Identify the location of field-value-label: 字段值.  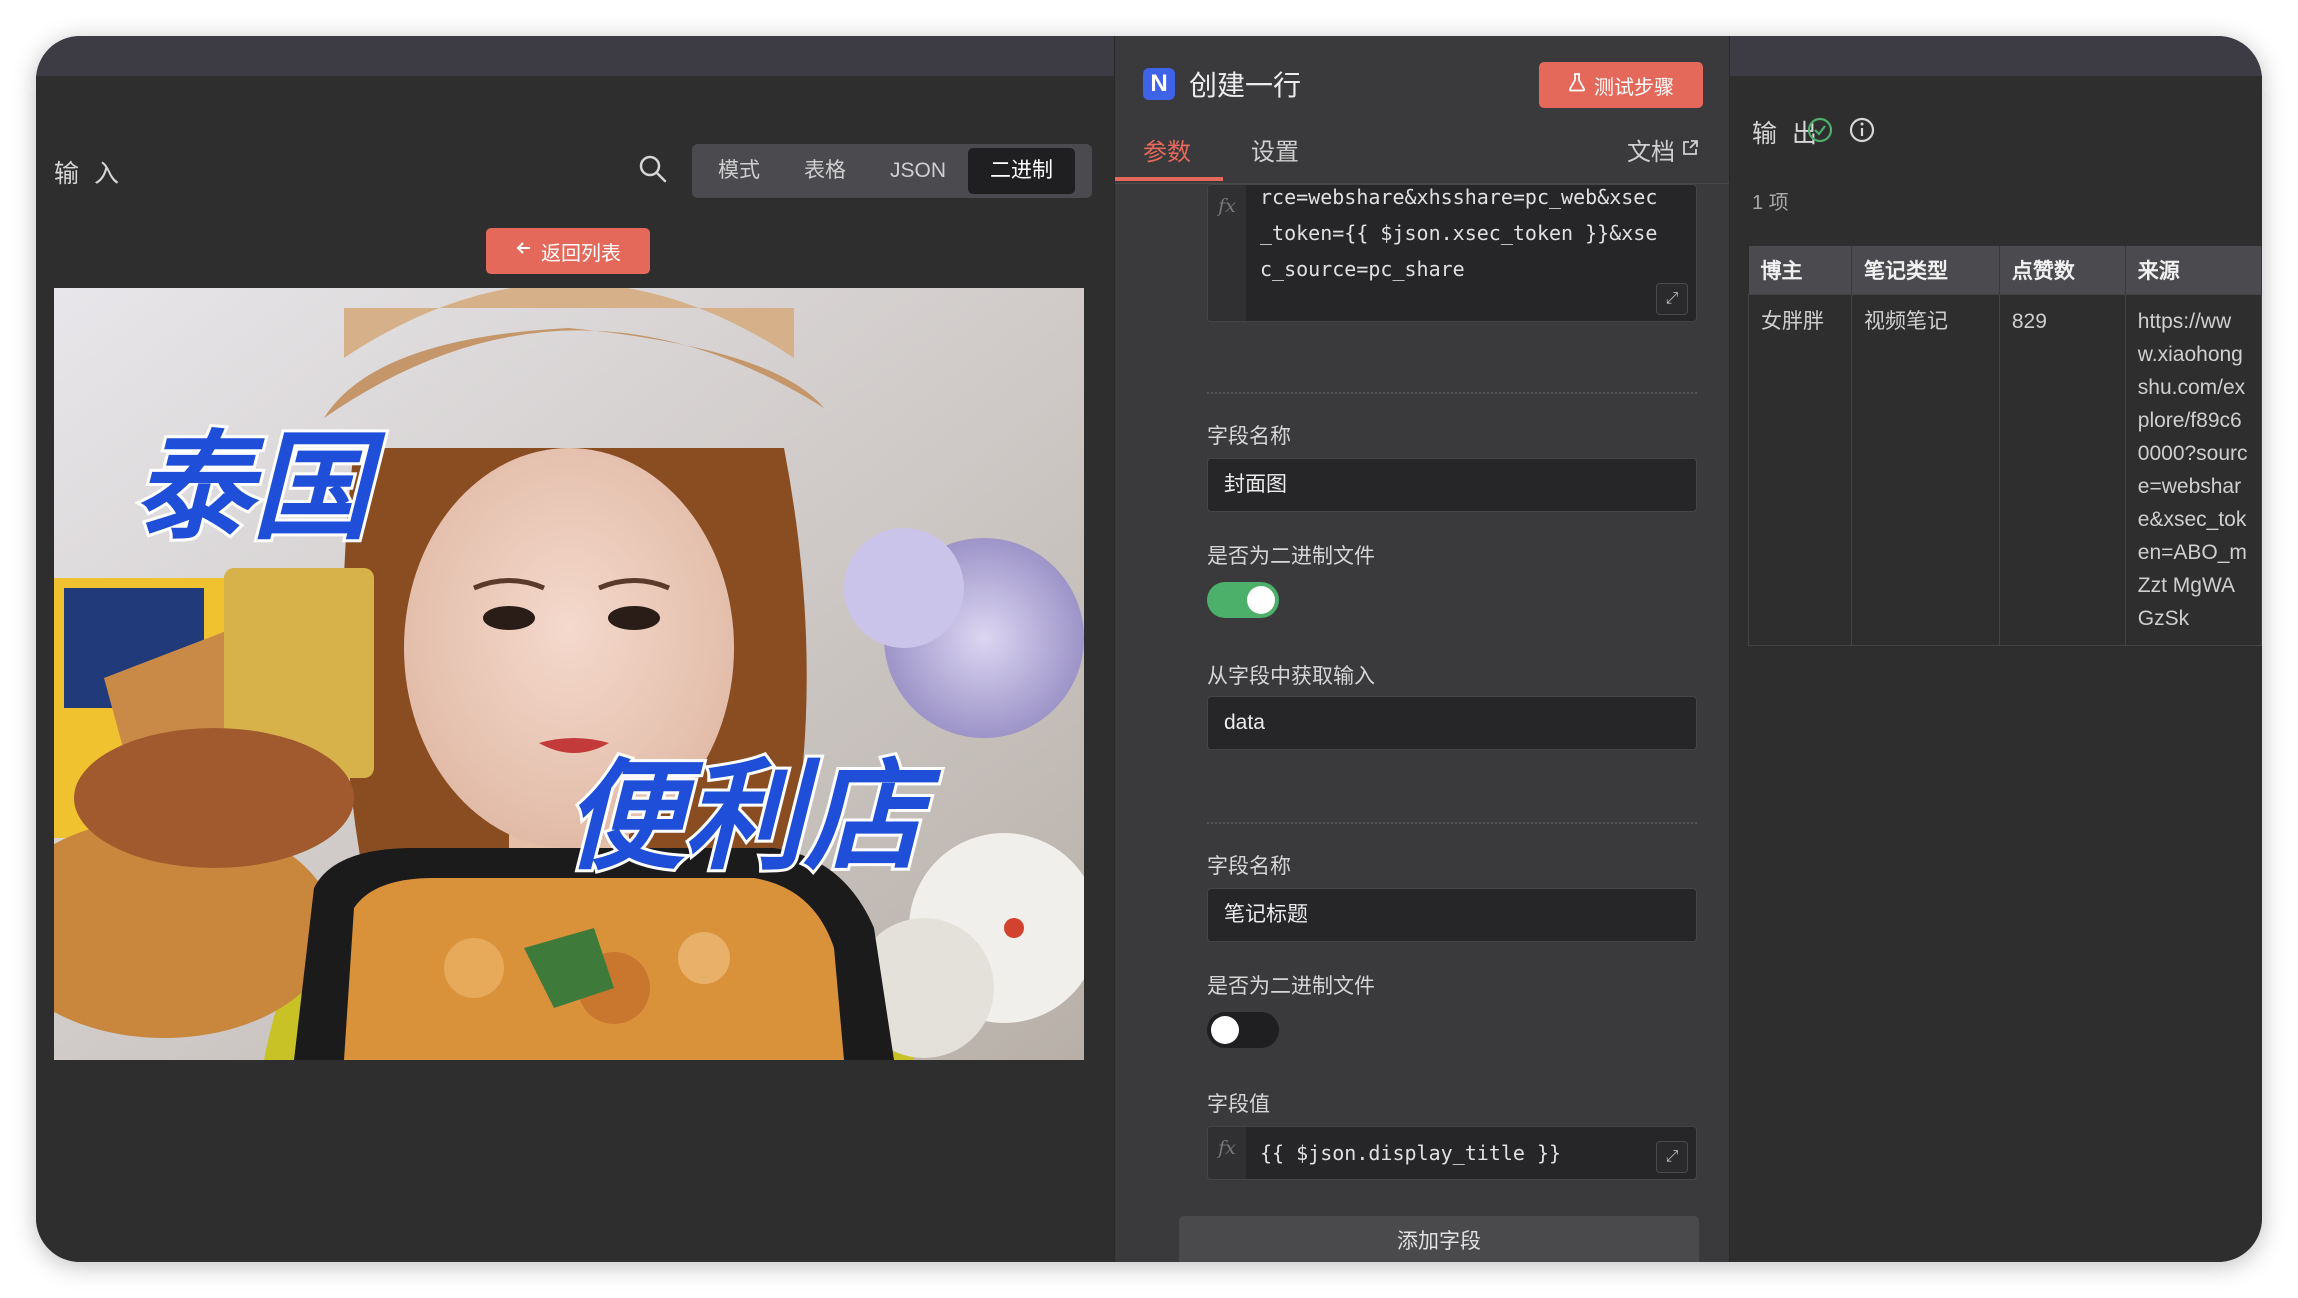
(1238, 1104).